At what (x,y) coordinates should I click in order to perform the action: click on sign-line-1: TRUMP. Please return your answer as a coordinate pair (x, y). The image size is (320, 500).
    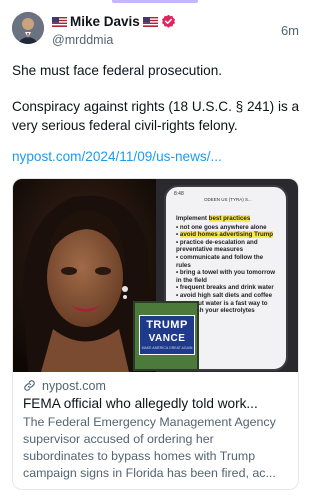
    Looking at the image, I should click on (167, 325).